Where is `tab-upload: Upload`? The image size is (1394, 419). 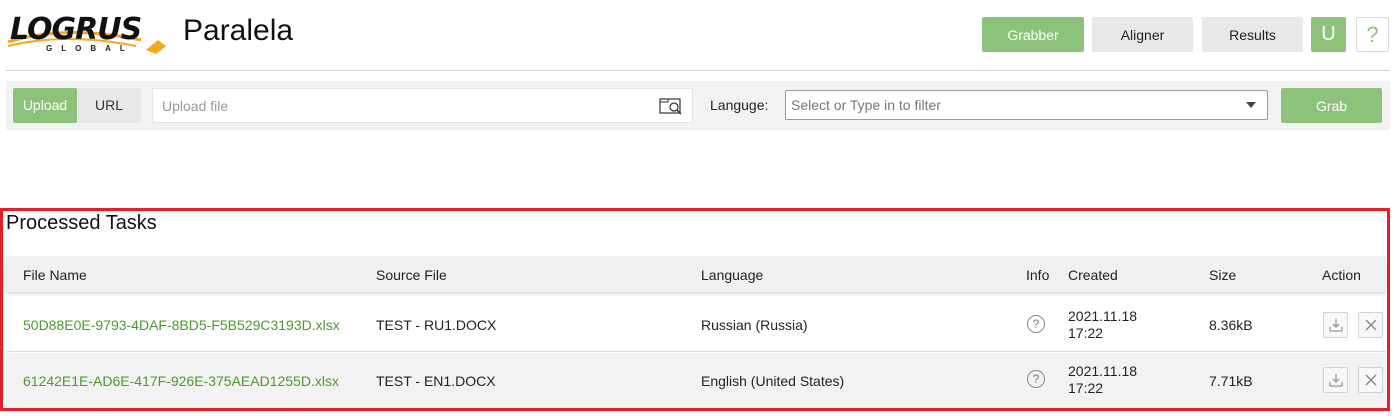 tab-upload: Upload is located at coordinates (45, 105).